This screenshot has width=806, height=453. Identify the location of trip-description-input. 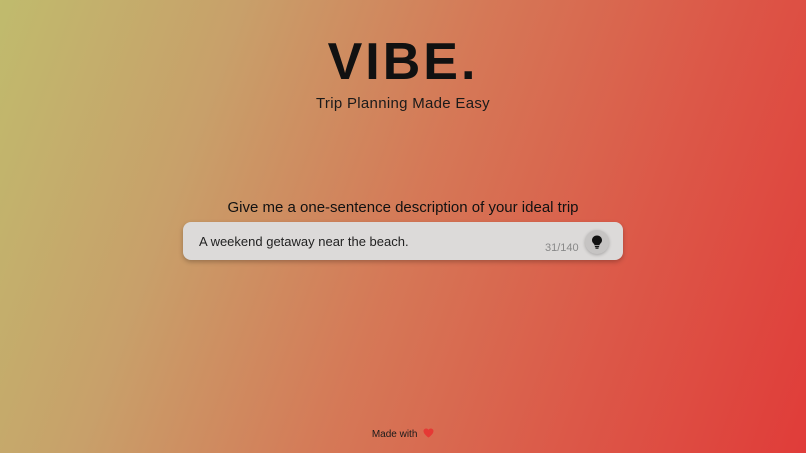
(369, 241).